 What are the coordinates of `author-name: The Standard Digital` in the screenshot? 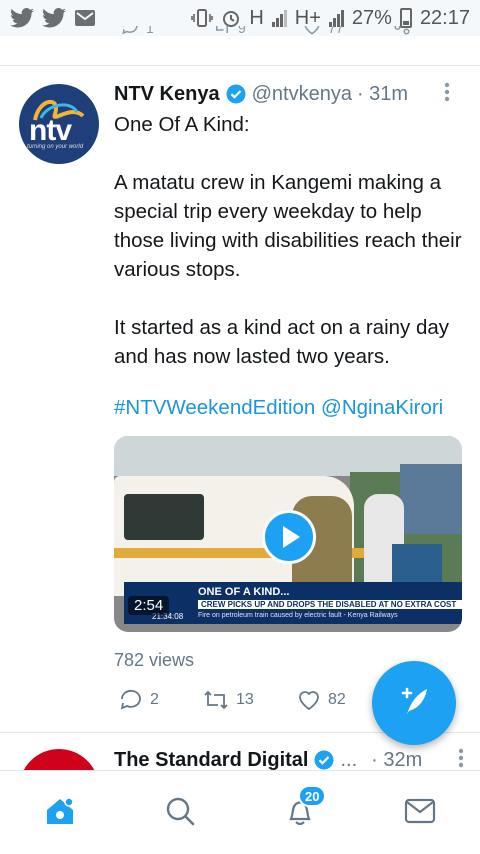 It's located at (211, 760).